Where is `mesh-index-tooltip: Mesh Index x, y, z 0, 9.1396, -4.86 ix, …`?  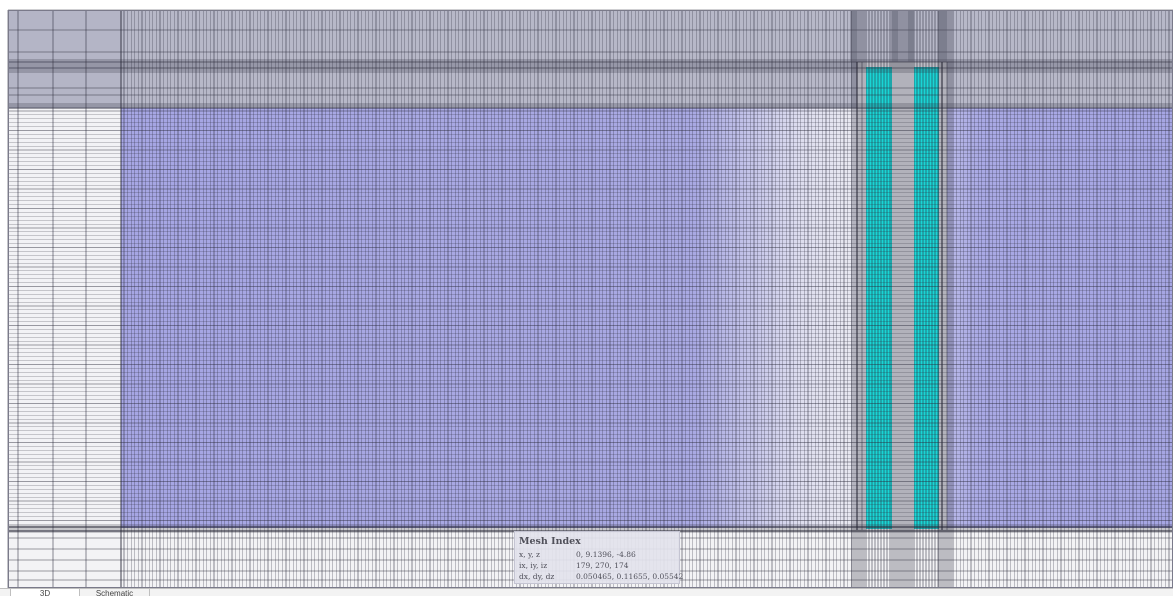 mesh-index-tooltip: Mesh Index x, y, z 0, 9.1396, -4.86 ix, … is located at coordinates (598, 557).